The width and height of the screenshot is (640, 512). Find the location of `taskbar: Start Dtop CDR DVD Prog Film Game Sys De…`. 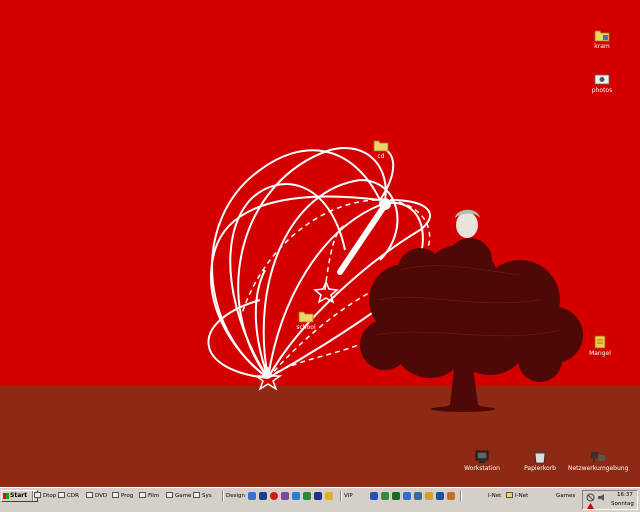

taskbar: Start Dtop CDR DVD Prog Film Game Sys De… is located at coordinates (320, 499).